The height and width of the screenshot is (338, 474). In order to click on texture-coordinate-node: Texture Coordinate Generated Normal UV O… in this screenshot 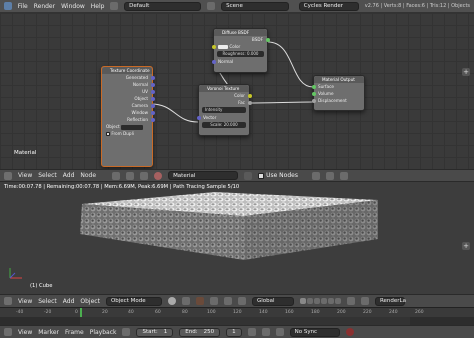, I will do `click(128, 116)`.